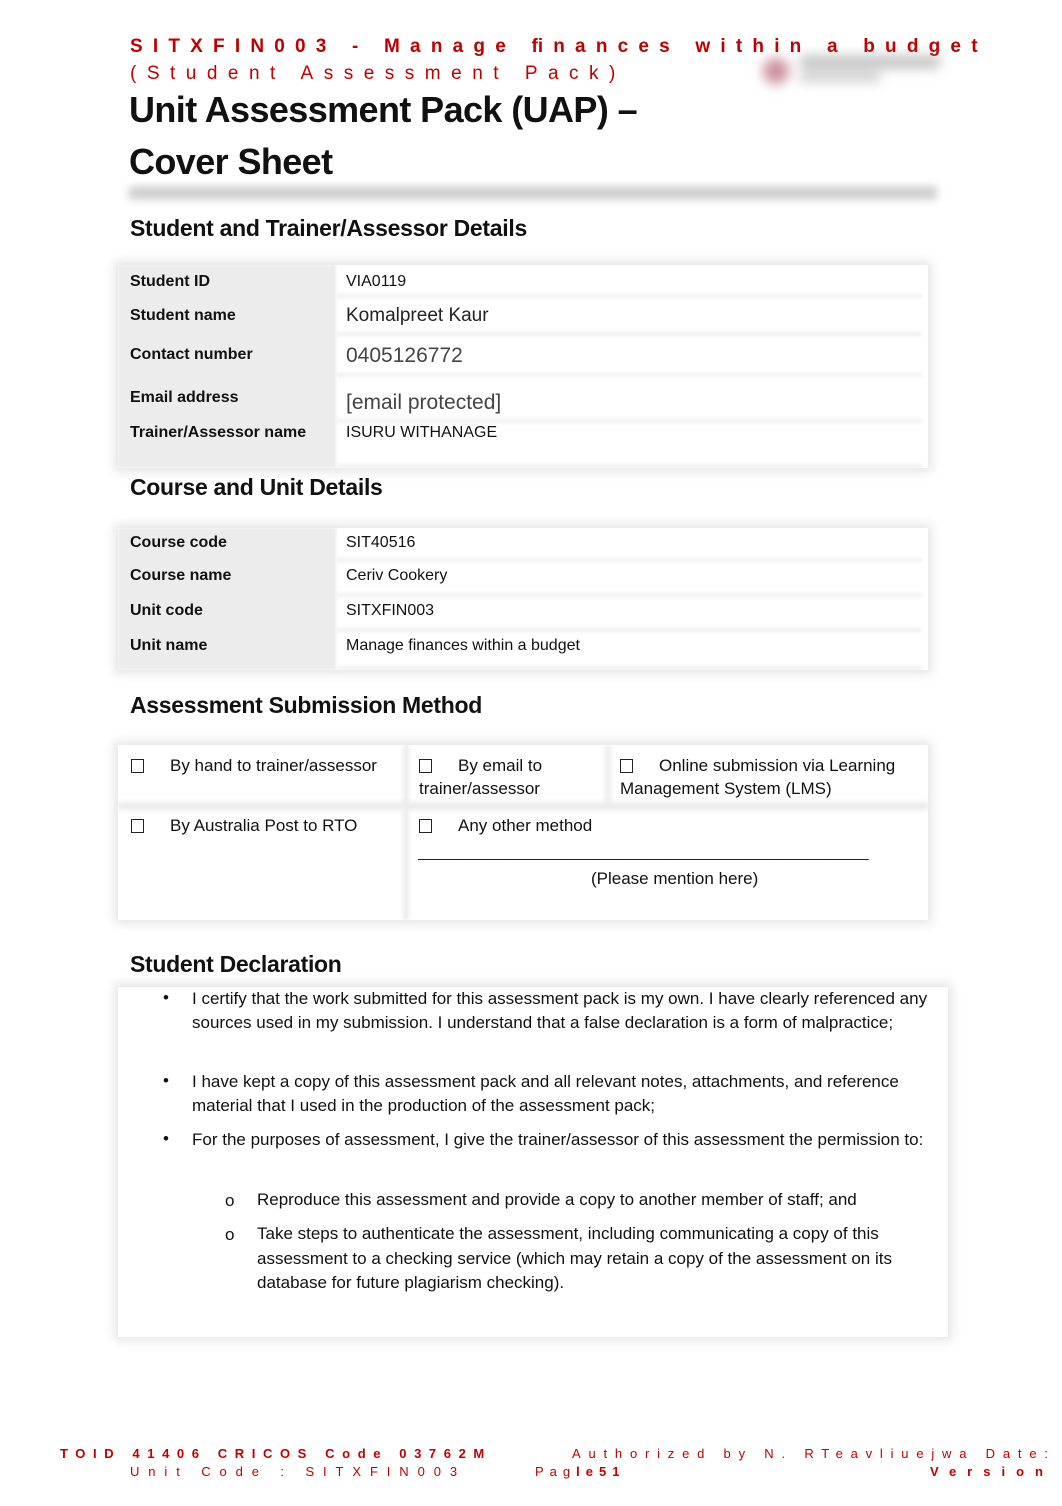 Image resolution: width=1062 pixels, height=1506 pixels. I want to click on footer-version: Version, so click(992, 1471).